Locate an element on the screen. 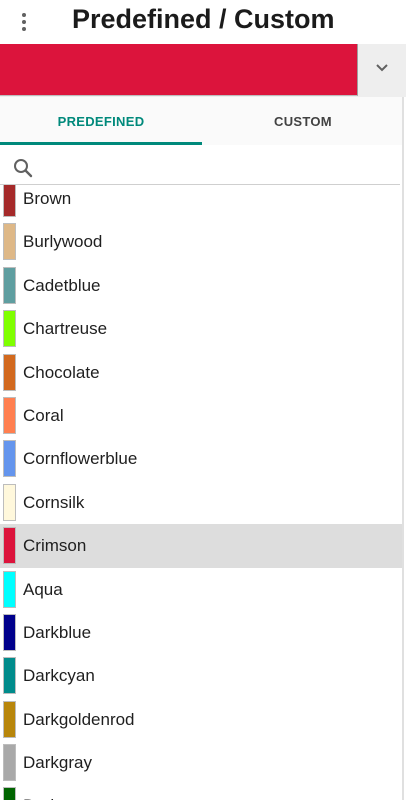 The width and height of the screenshot is (406, 800). color-name: Chocolate is located at coordinates (61, 372).